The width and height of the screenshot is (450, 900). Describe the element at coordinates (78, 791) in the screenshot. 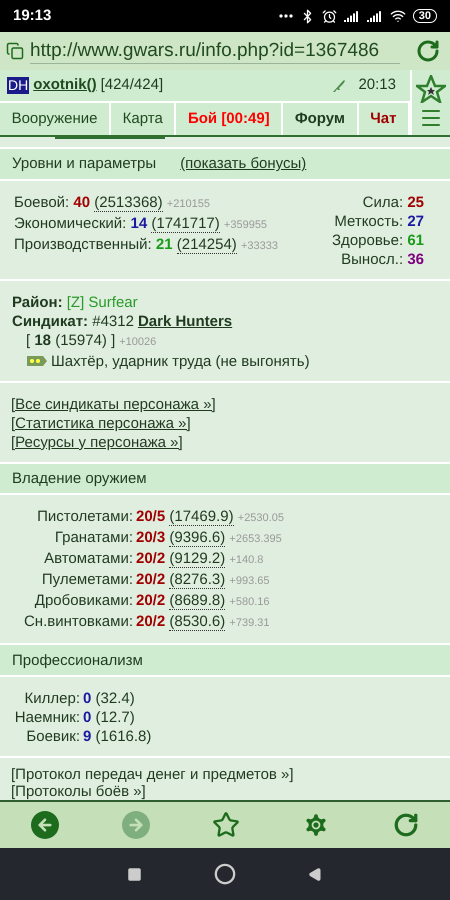

I see `protocol-link: [Протоколы боёв »]` at that location.